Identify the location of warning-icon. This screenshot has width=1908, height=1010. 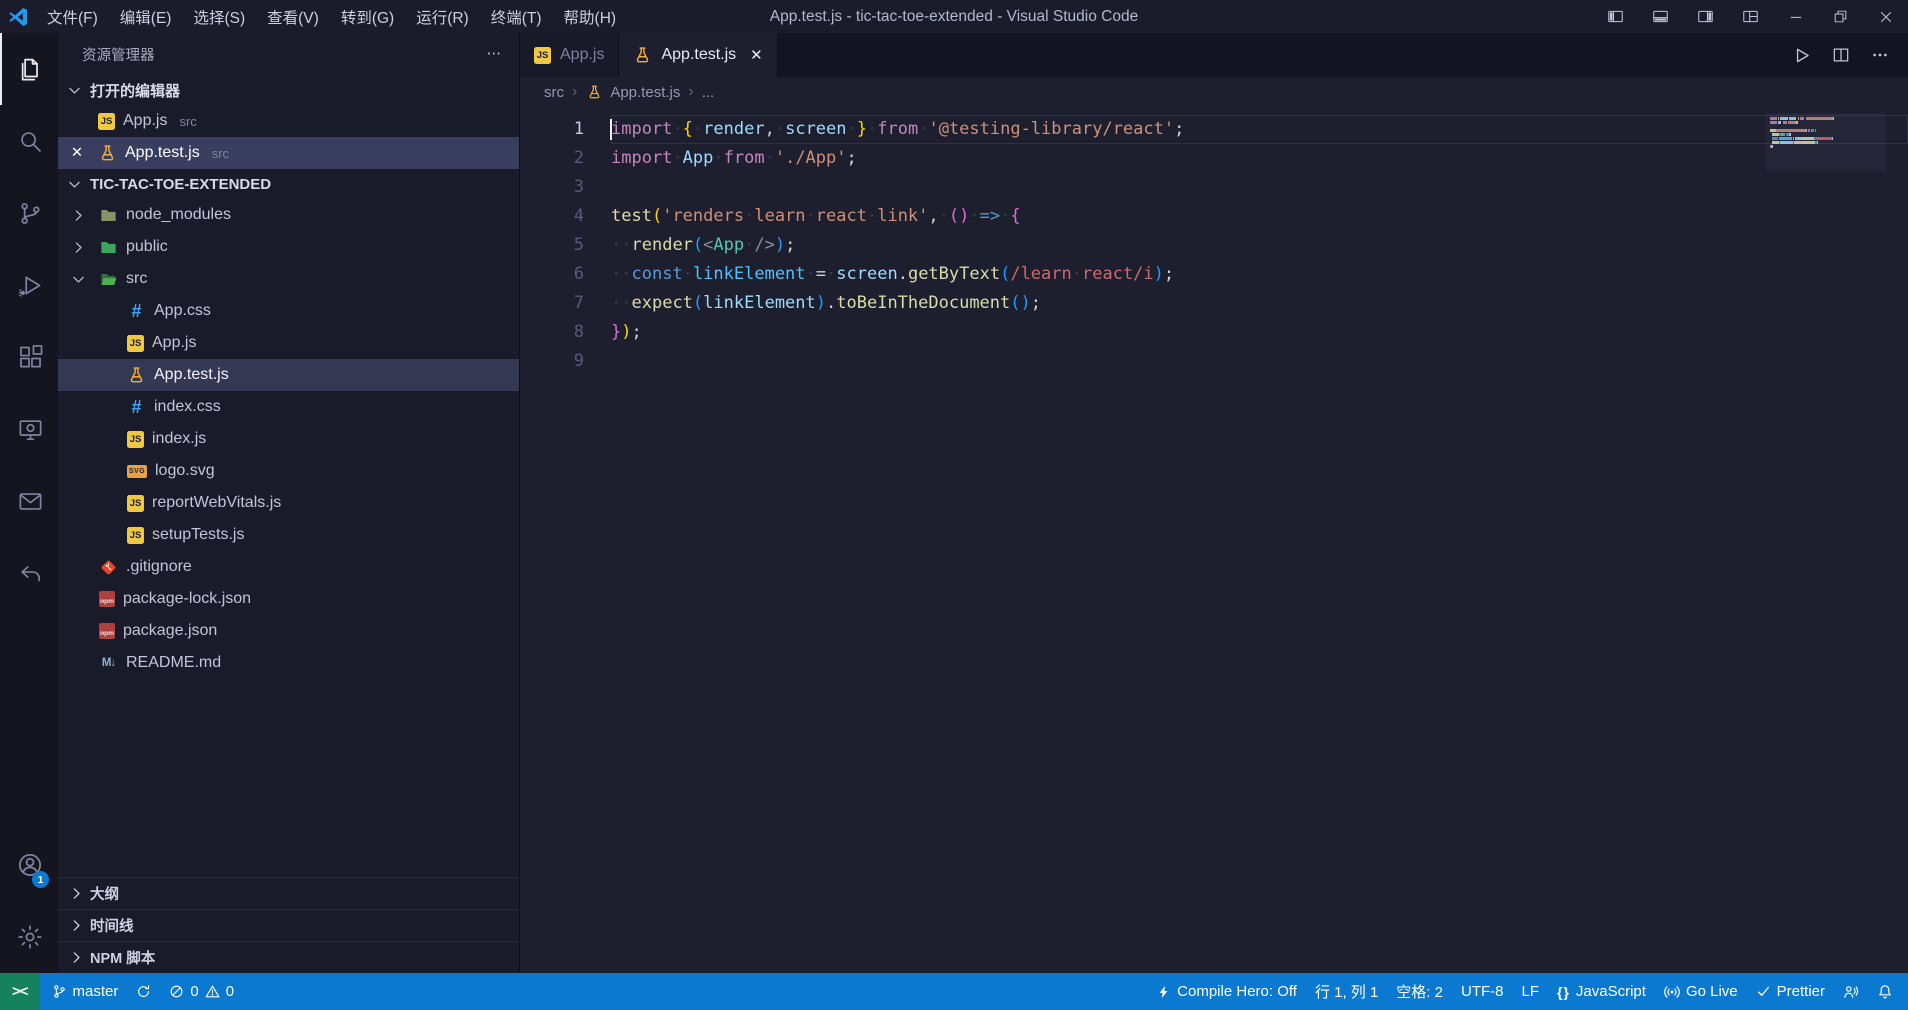
(212, 991).